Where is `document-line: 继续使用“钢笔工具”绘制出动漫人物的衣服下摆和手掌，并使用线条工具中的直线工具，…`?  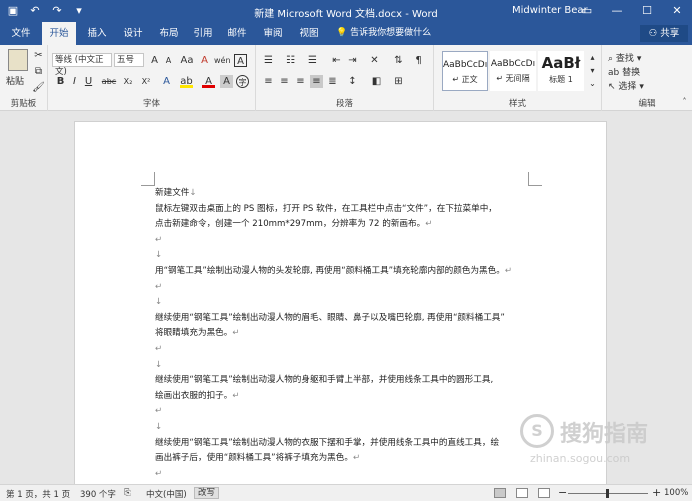
document-line: 继续使用“钢笔工具”绘制出动漫人物的衣服下摆和手掌，并使用线条工具中的直线工具，… is located at coordinates (345, 444).